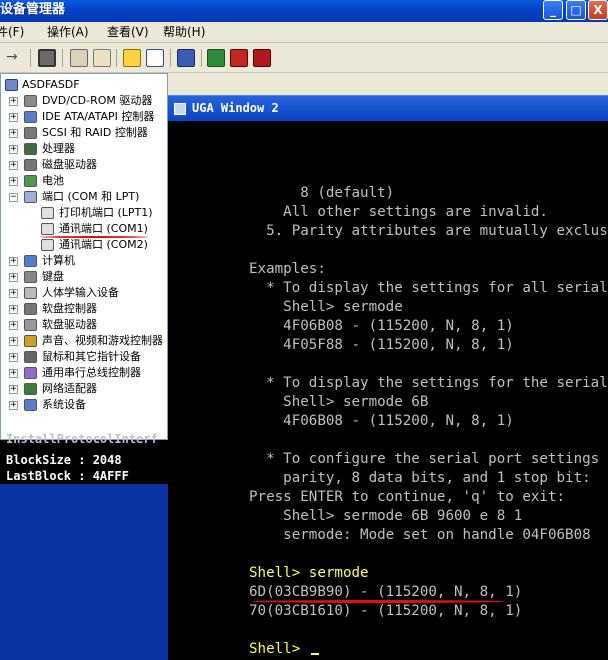 Image resolution: width=608 pixels, height=660 pixels. Describe the element at coordinates (186, 58) in the screenshot. I see `scan-icon` at that location.